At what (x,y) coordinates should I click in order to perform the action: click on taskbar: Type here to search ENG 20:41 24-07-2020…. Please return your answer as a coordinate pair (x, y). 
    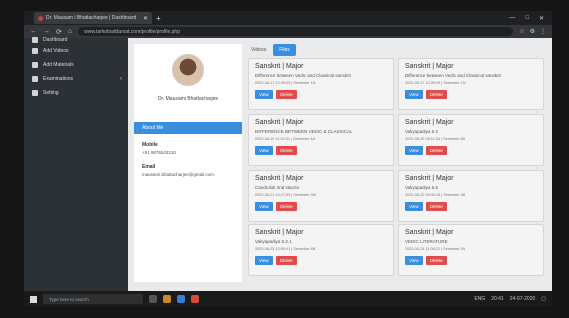
    Looking at the image, I should click on (288, 299).